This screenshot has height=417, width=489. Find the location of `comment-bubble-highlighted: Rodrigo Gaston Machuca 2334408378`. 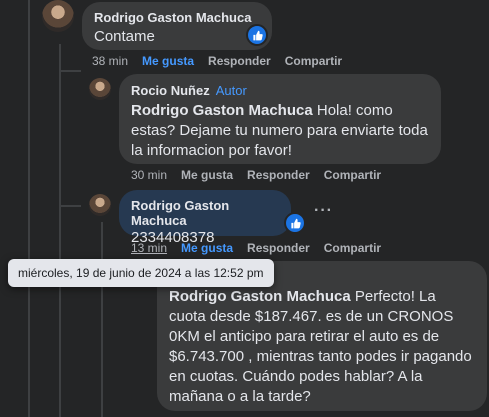

comment-bubble-highlighted: Rodrigo Gaston Machuca 2334408378 is located at coordinates (205, 218).